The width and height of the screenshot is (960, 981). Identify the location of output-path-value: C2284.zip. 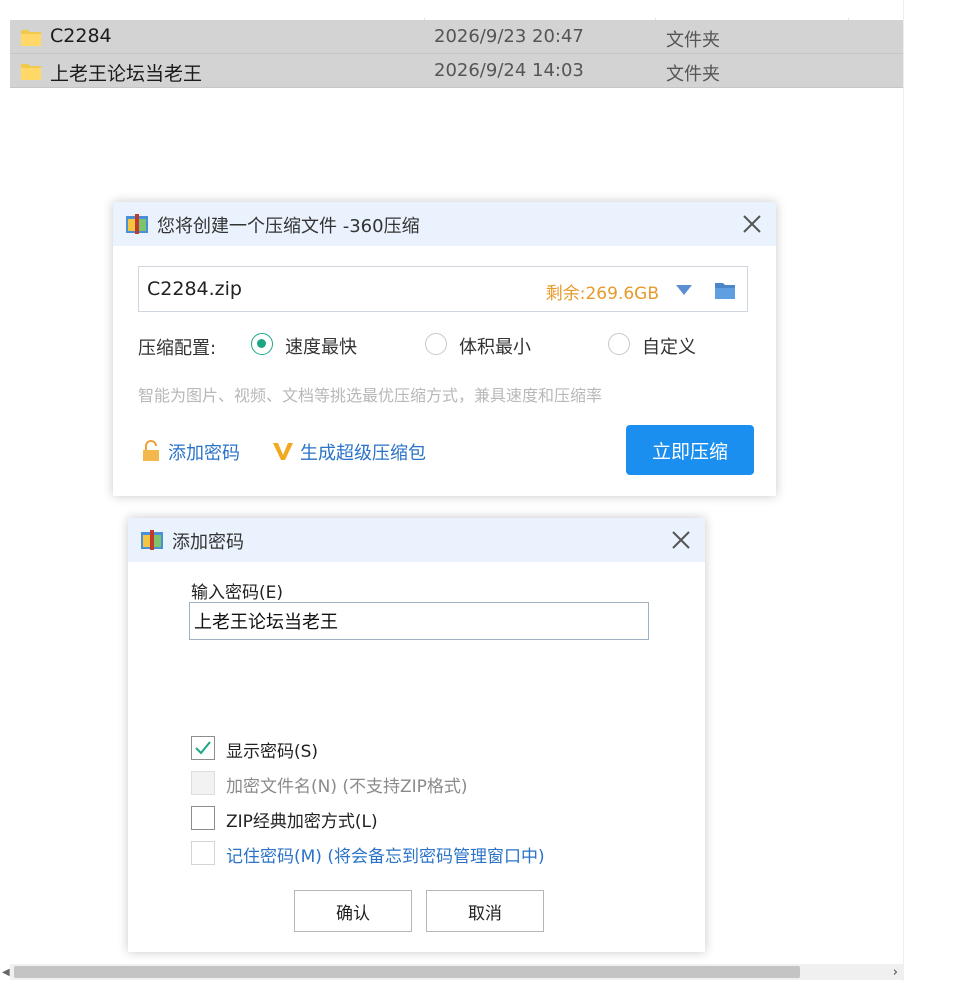
(194, 289).